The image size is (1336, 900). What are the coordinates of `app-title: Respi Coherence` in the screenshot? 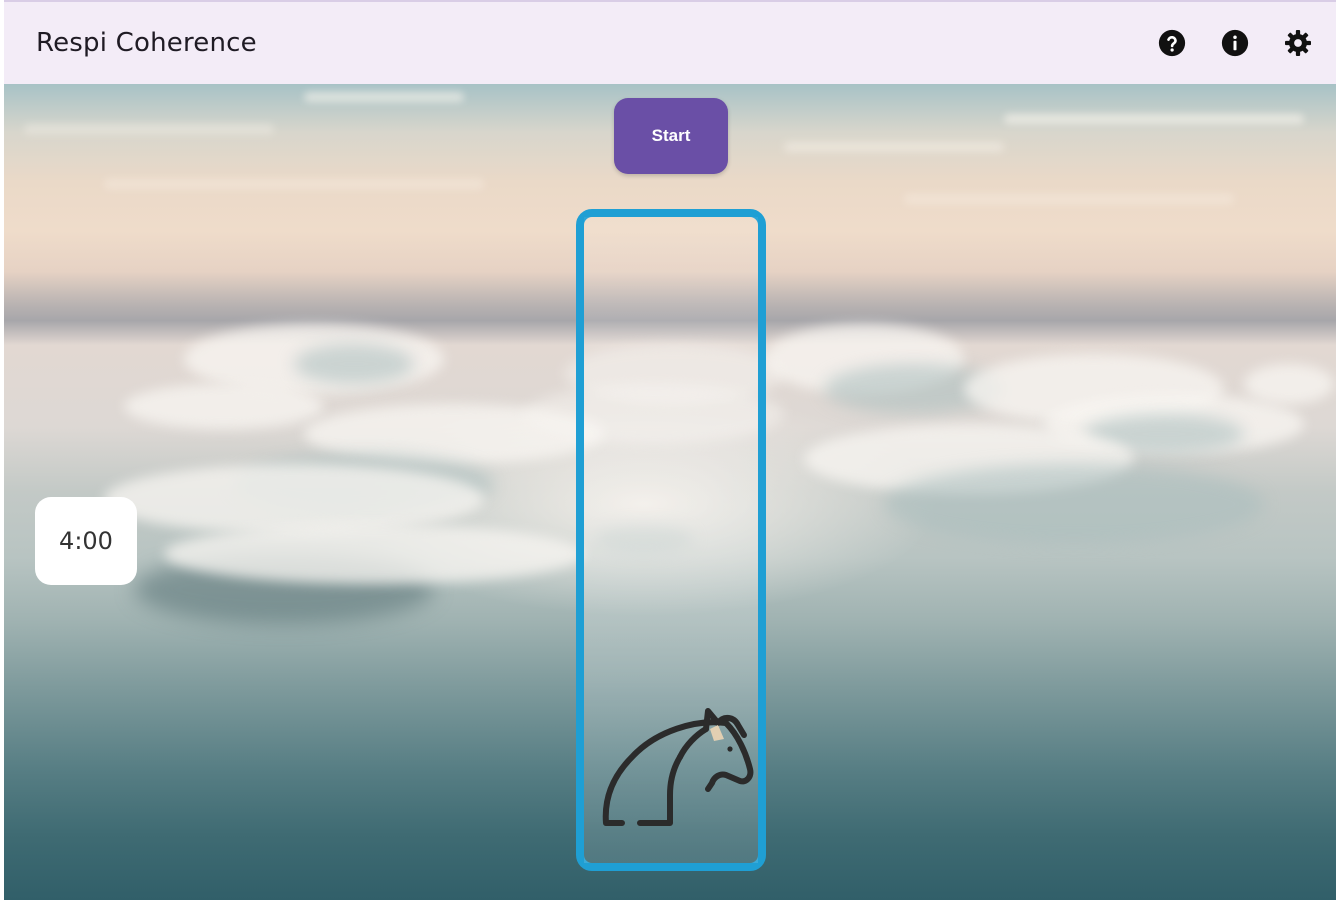 It's located at (146, 43).